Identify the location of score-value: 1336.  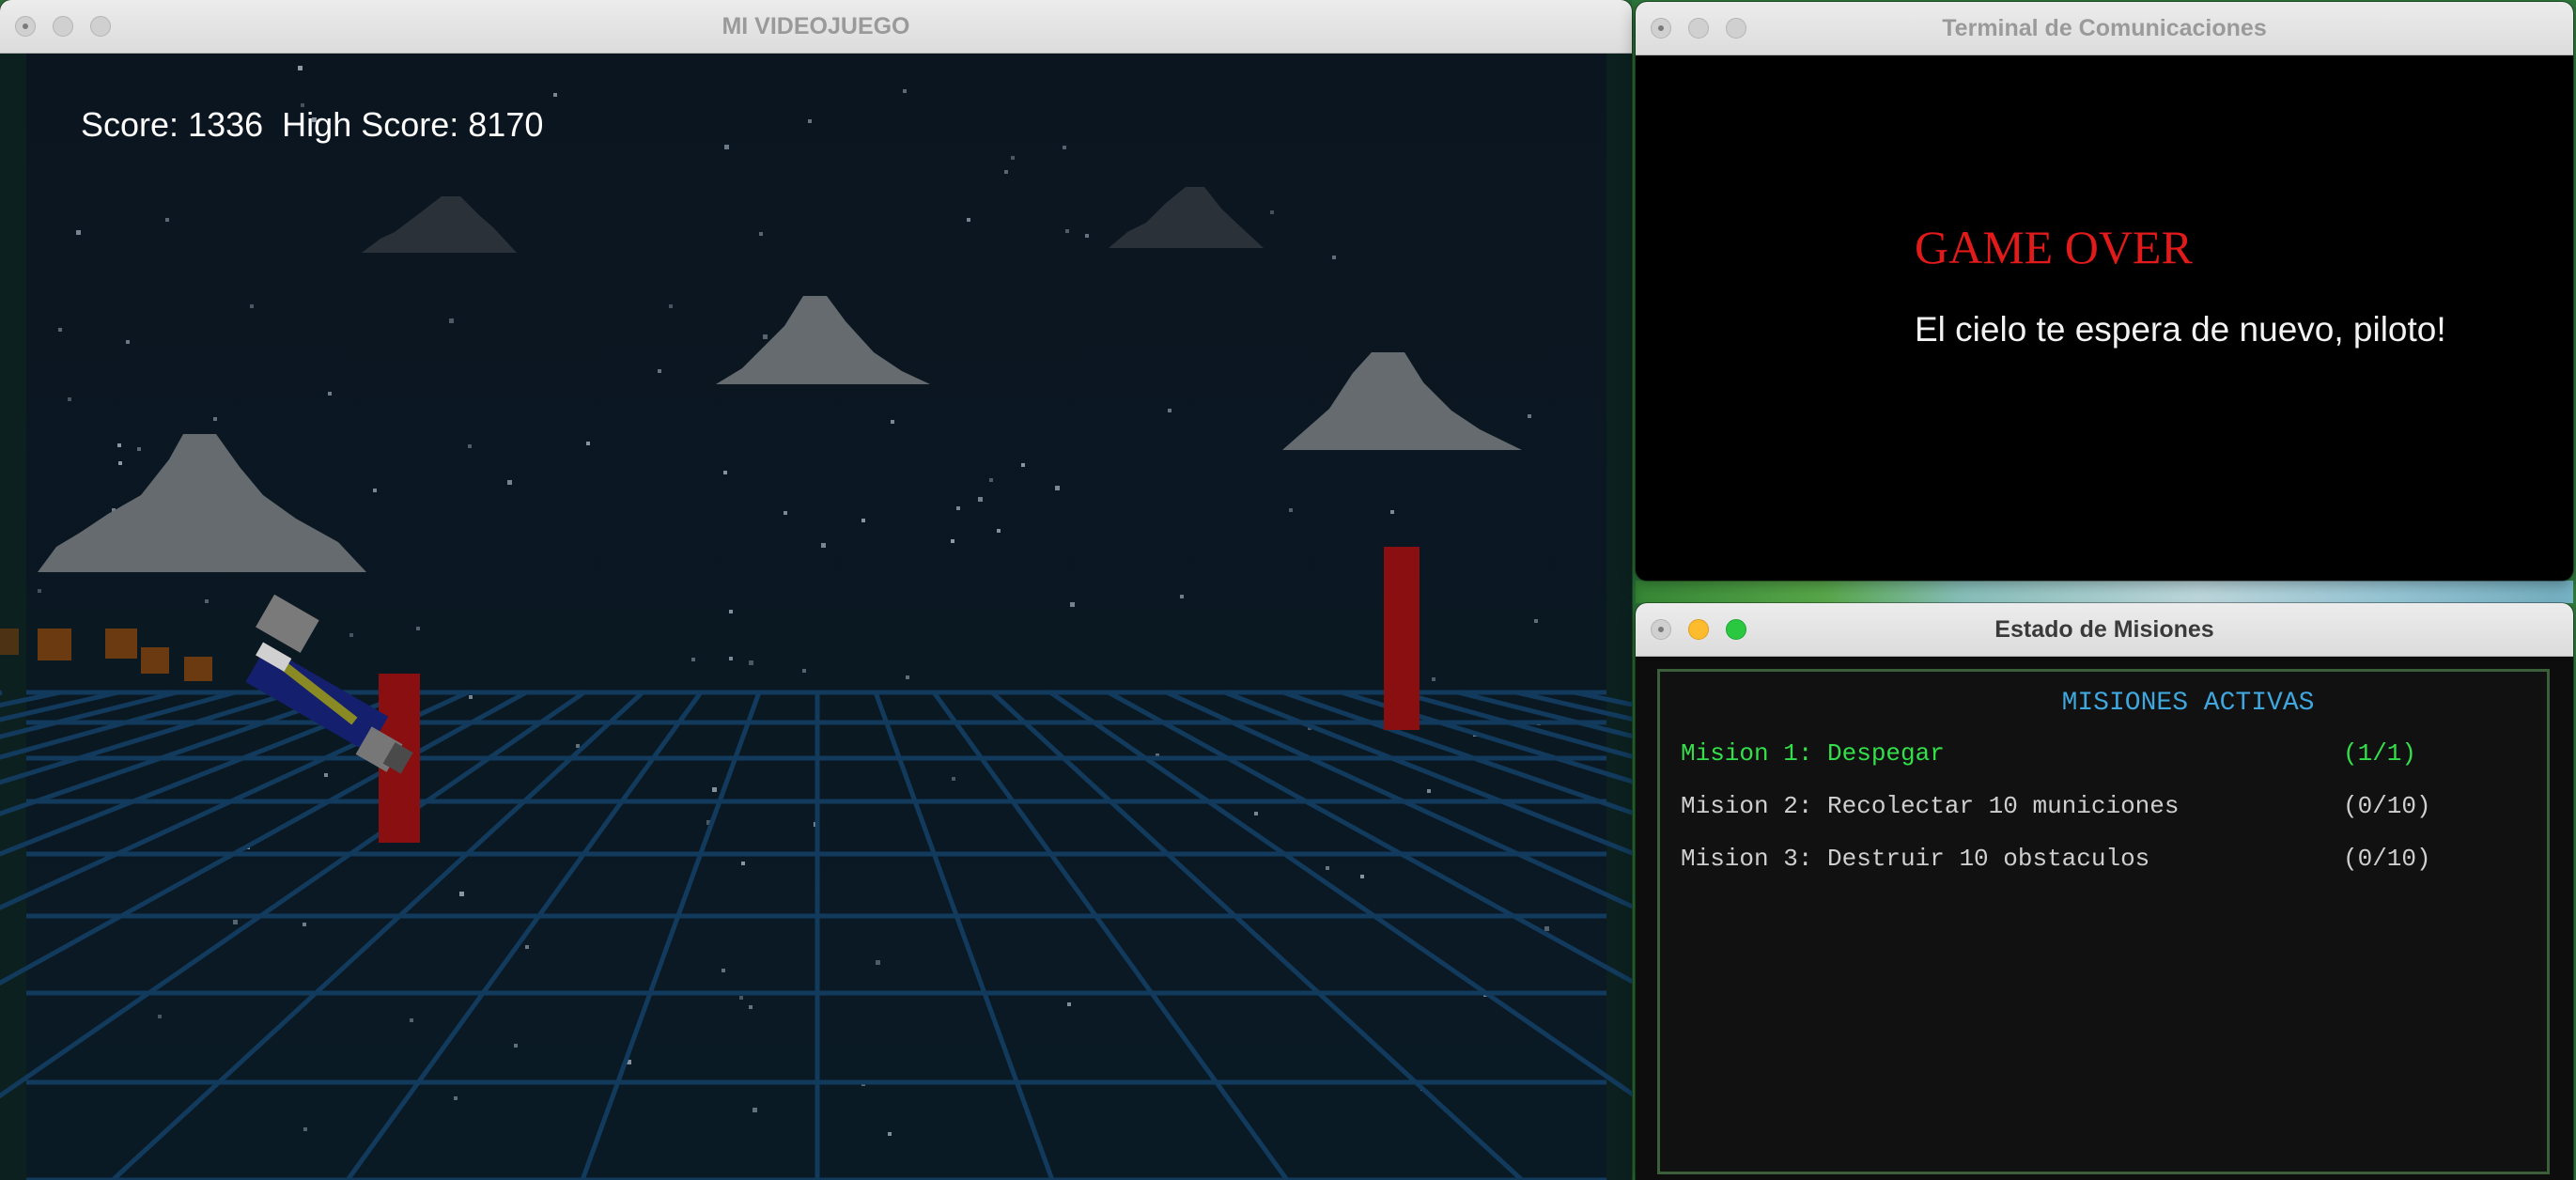
(226, 125).